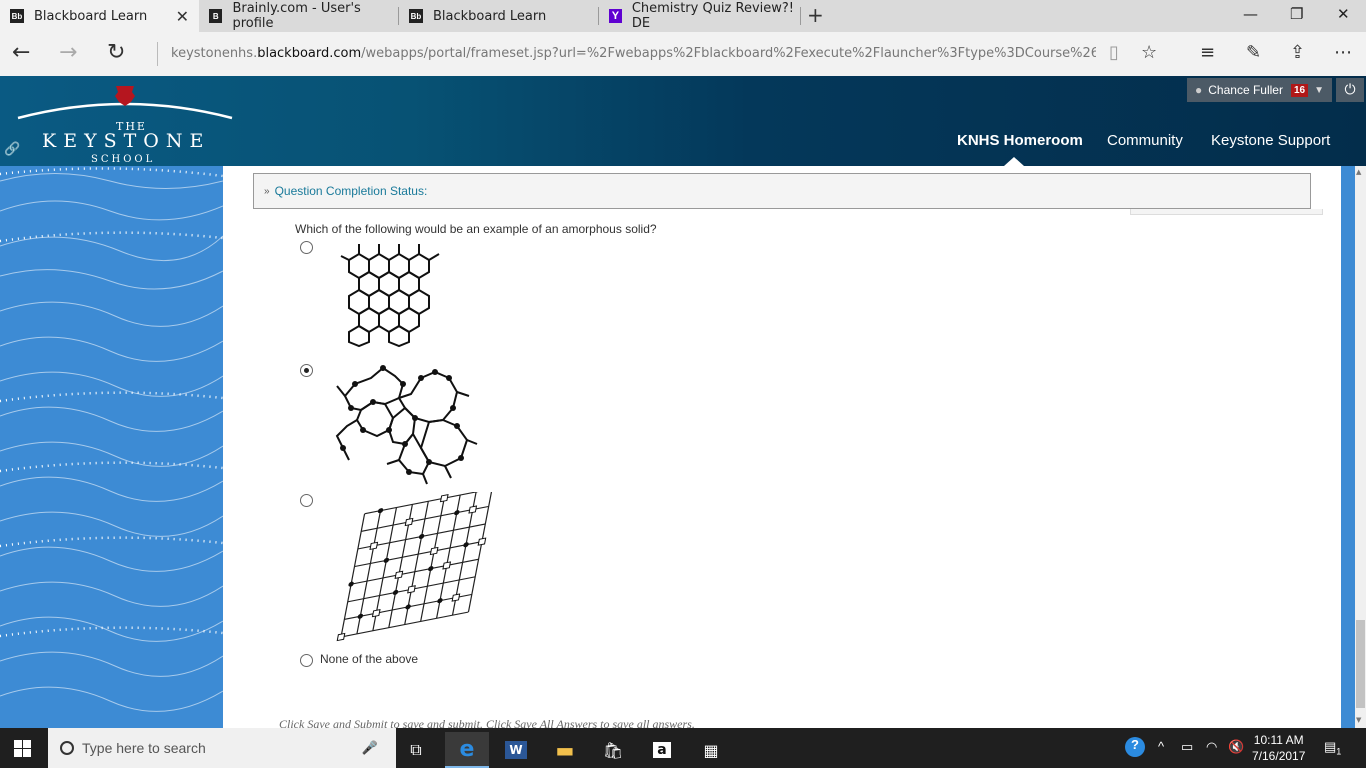 The image size is (1366, 768). Describe the element at coordinates (416, 750) in the screenshot. I see `task-view-icon: ⧉` at that location.